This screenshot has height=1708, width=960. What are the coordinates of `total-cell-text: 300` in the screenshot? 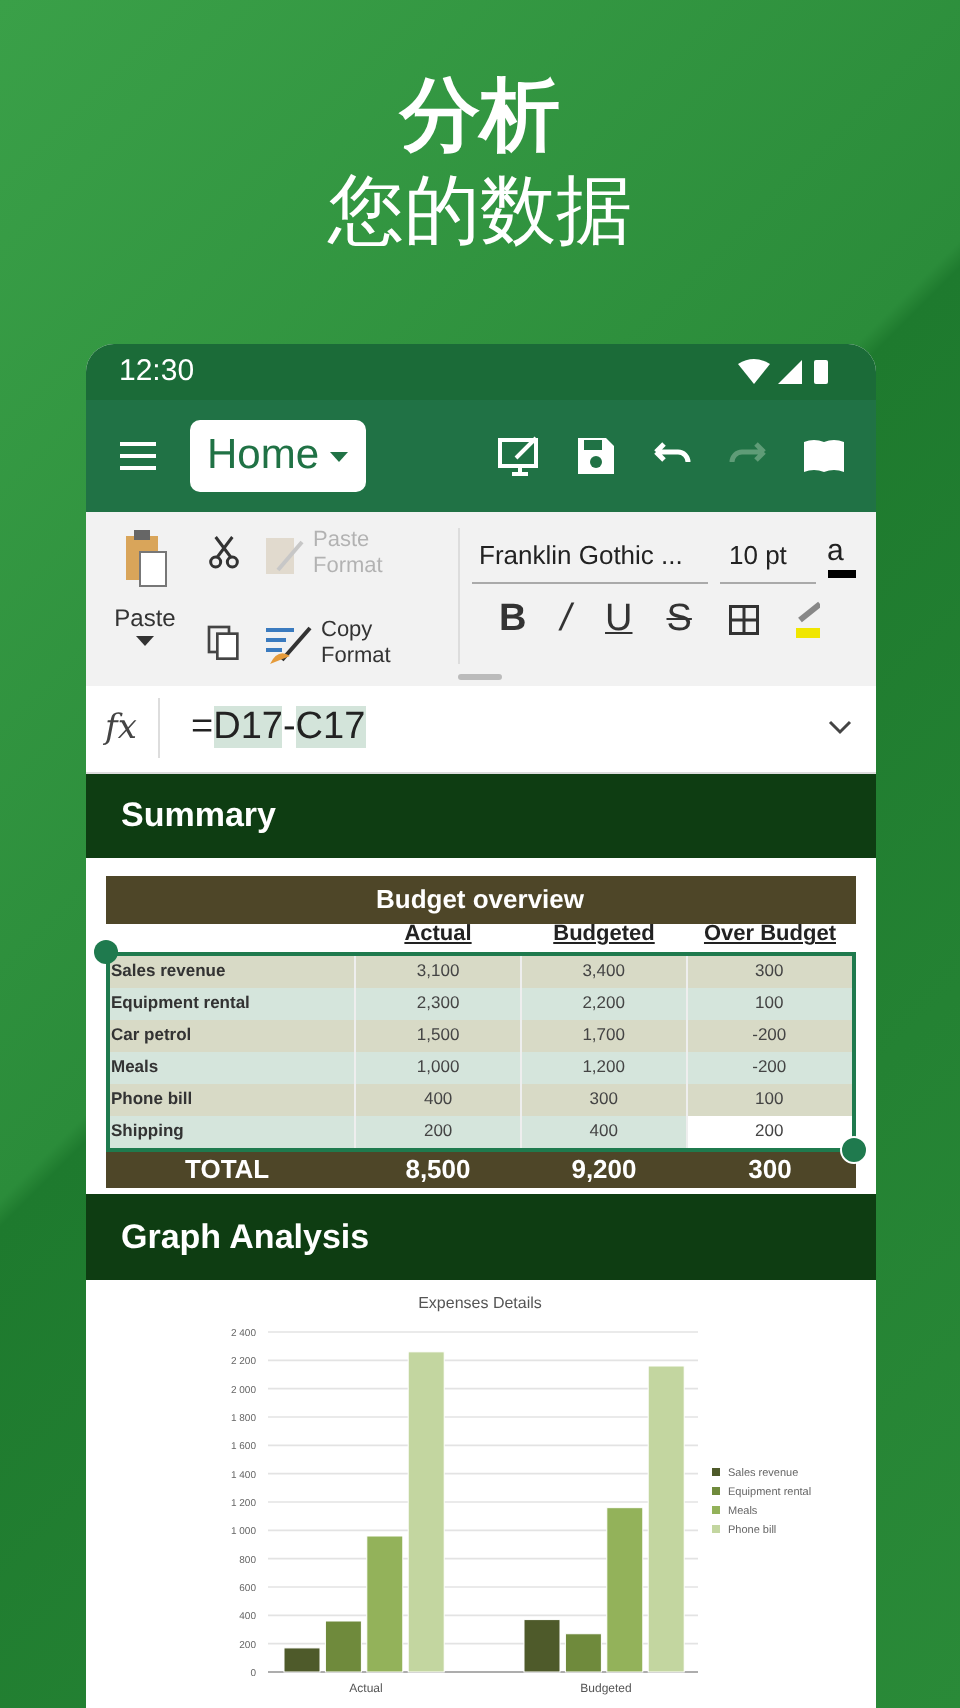 It's located at (770, 1170).